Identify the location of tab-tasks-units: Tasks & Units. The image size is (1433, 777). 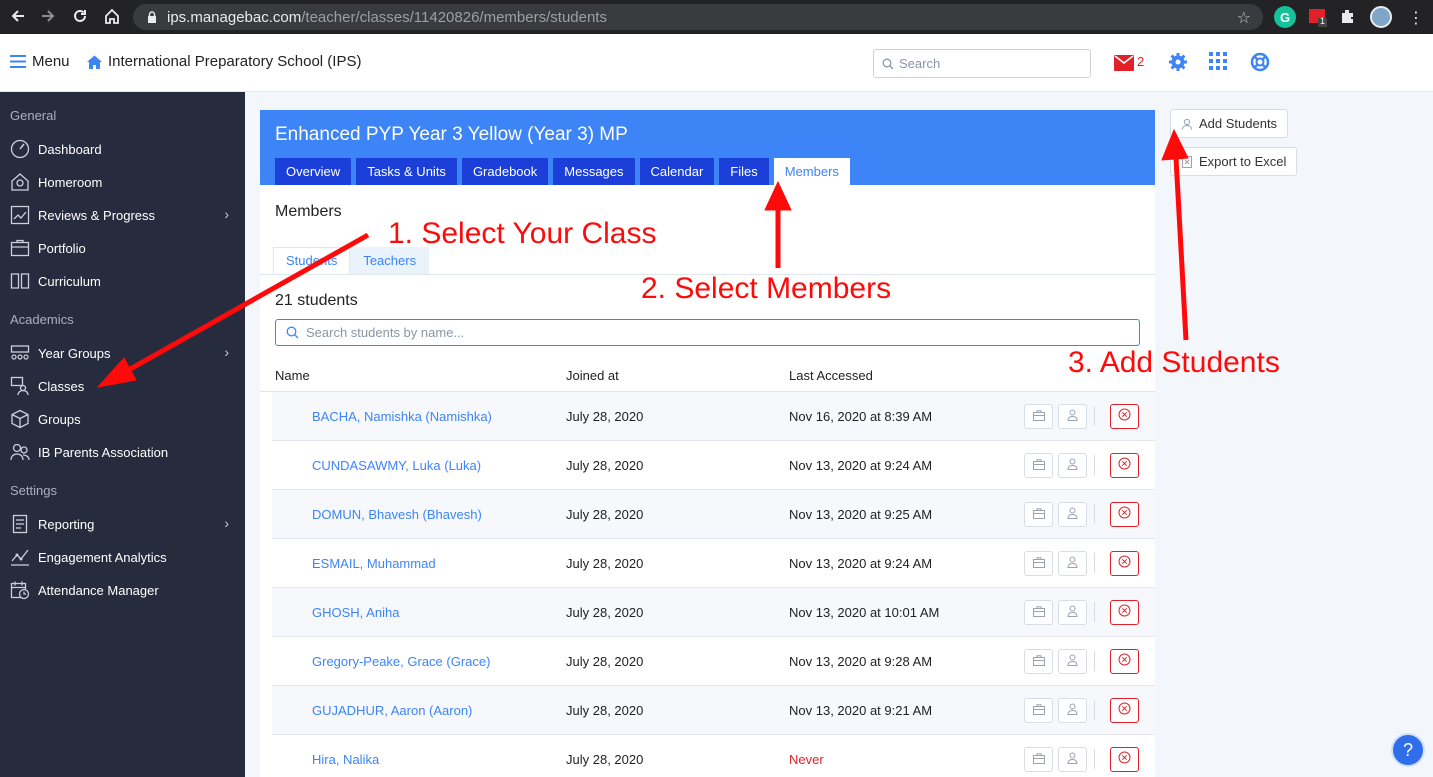
(406, 171).